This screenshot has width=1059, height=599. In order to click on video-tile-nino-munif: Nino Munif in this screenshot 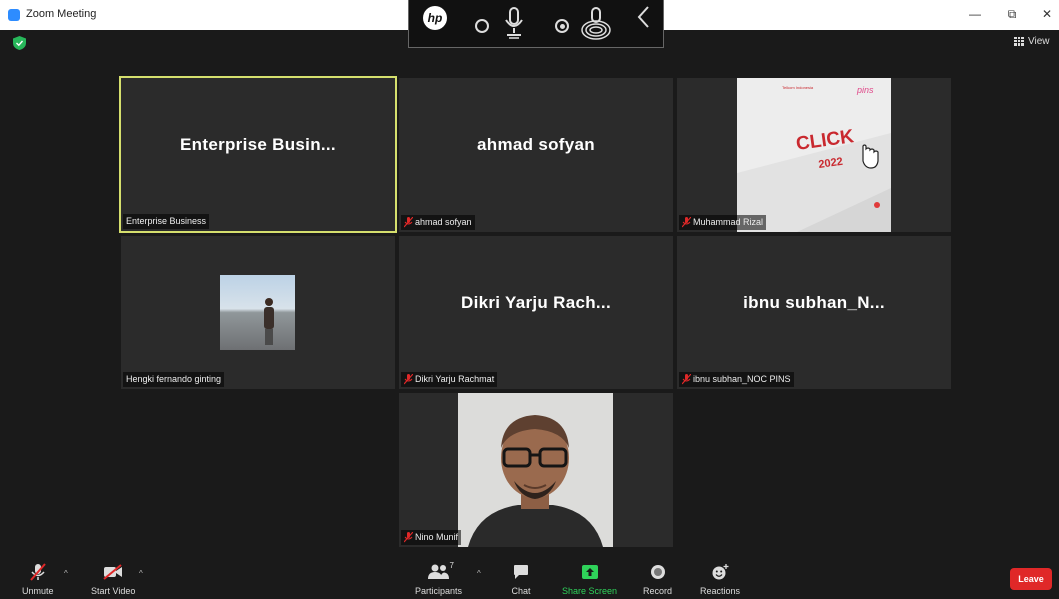, I will do `click(536, 470)`.